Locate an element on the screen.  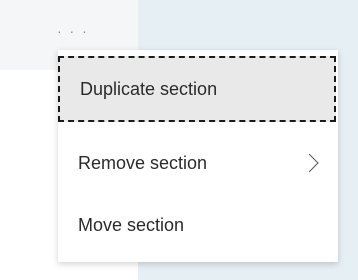
chevron-right-icon is located at coordinates (309, 163).